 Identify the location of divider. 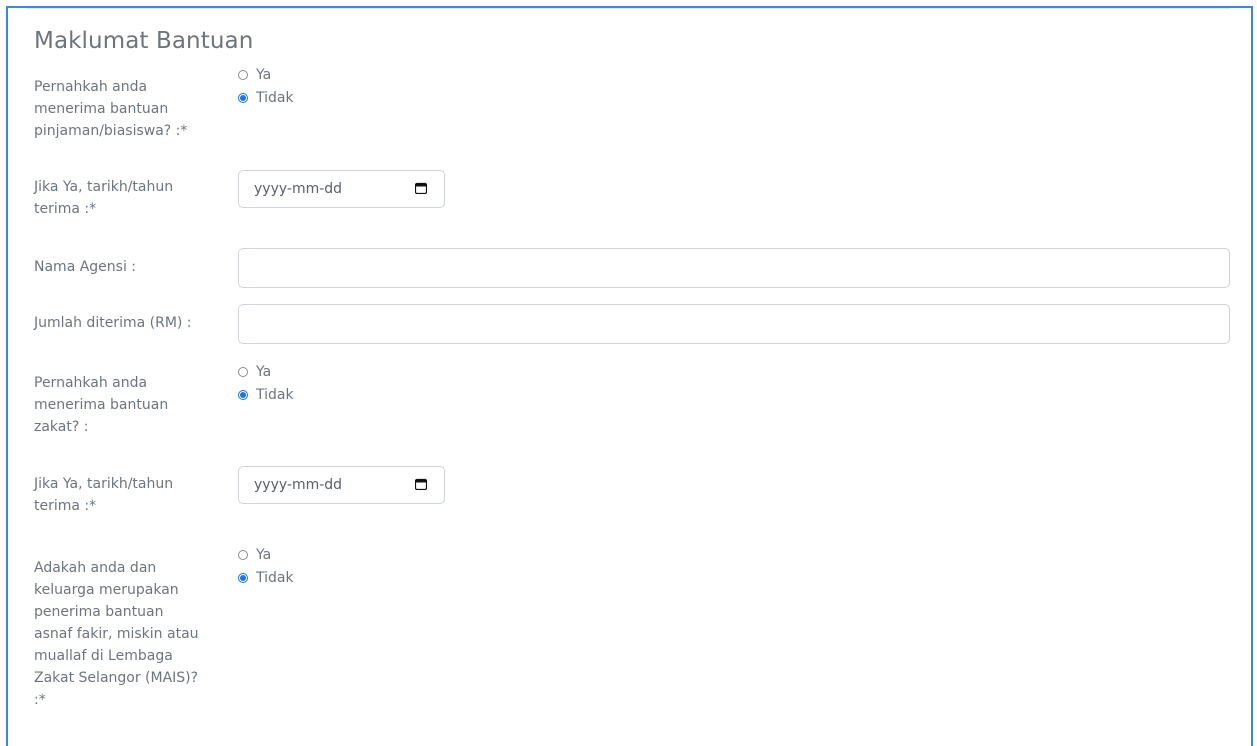
(628, 8).